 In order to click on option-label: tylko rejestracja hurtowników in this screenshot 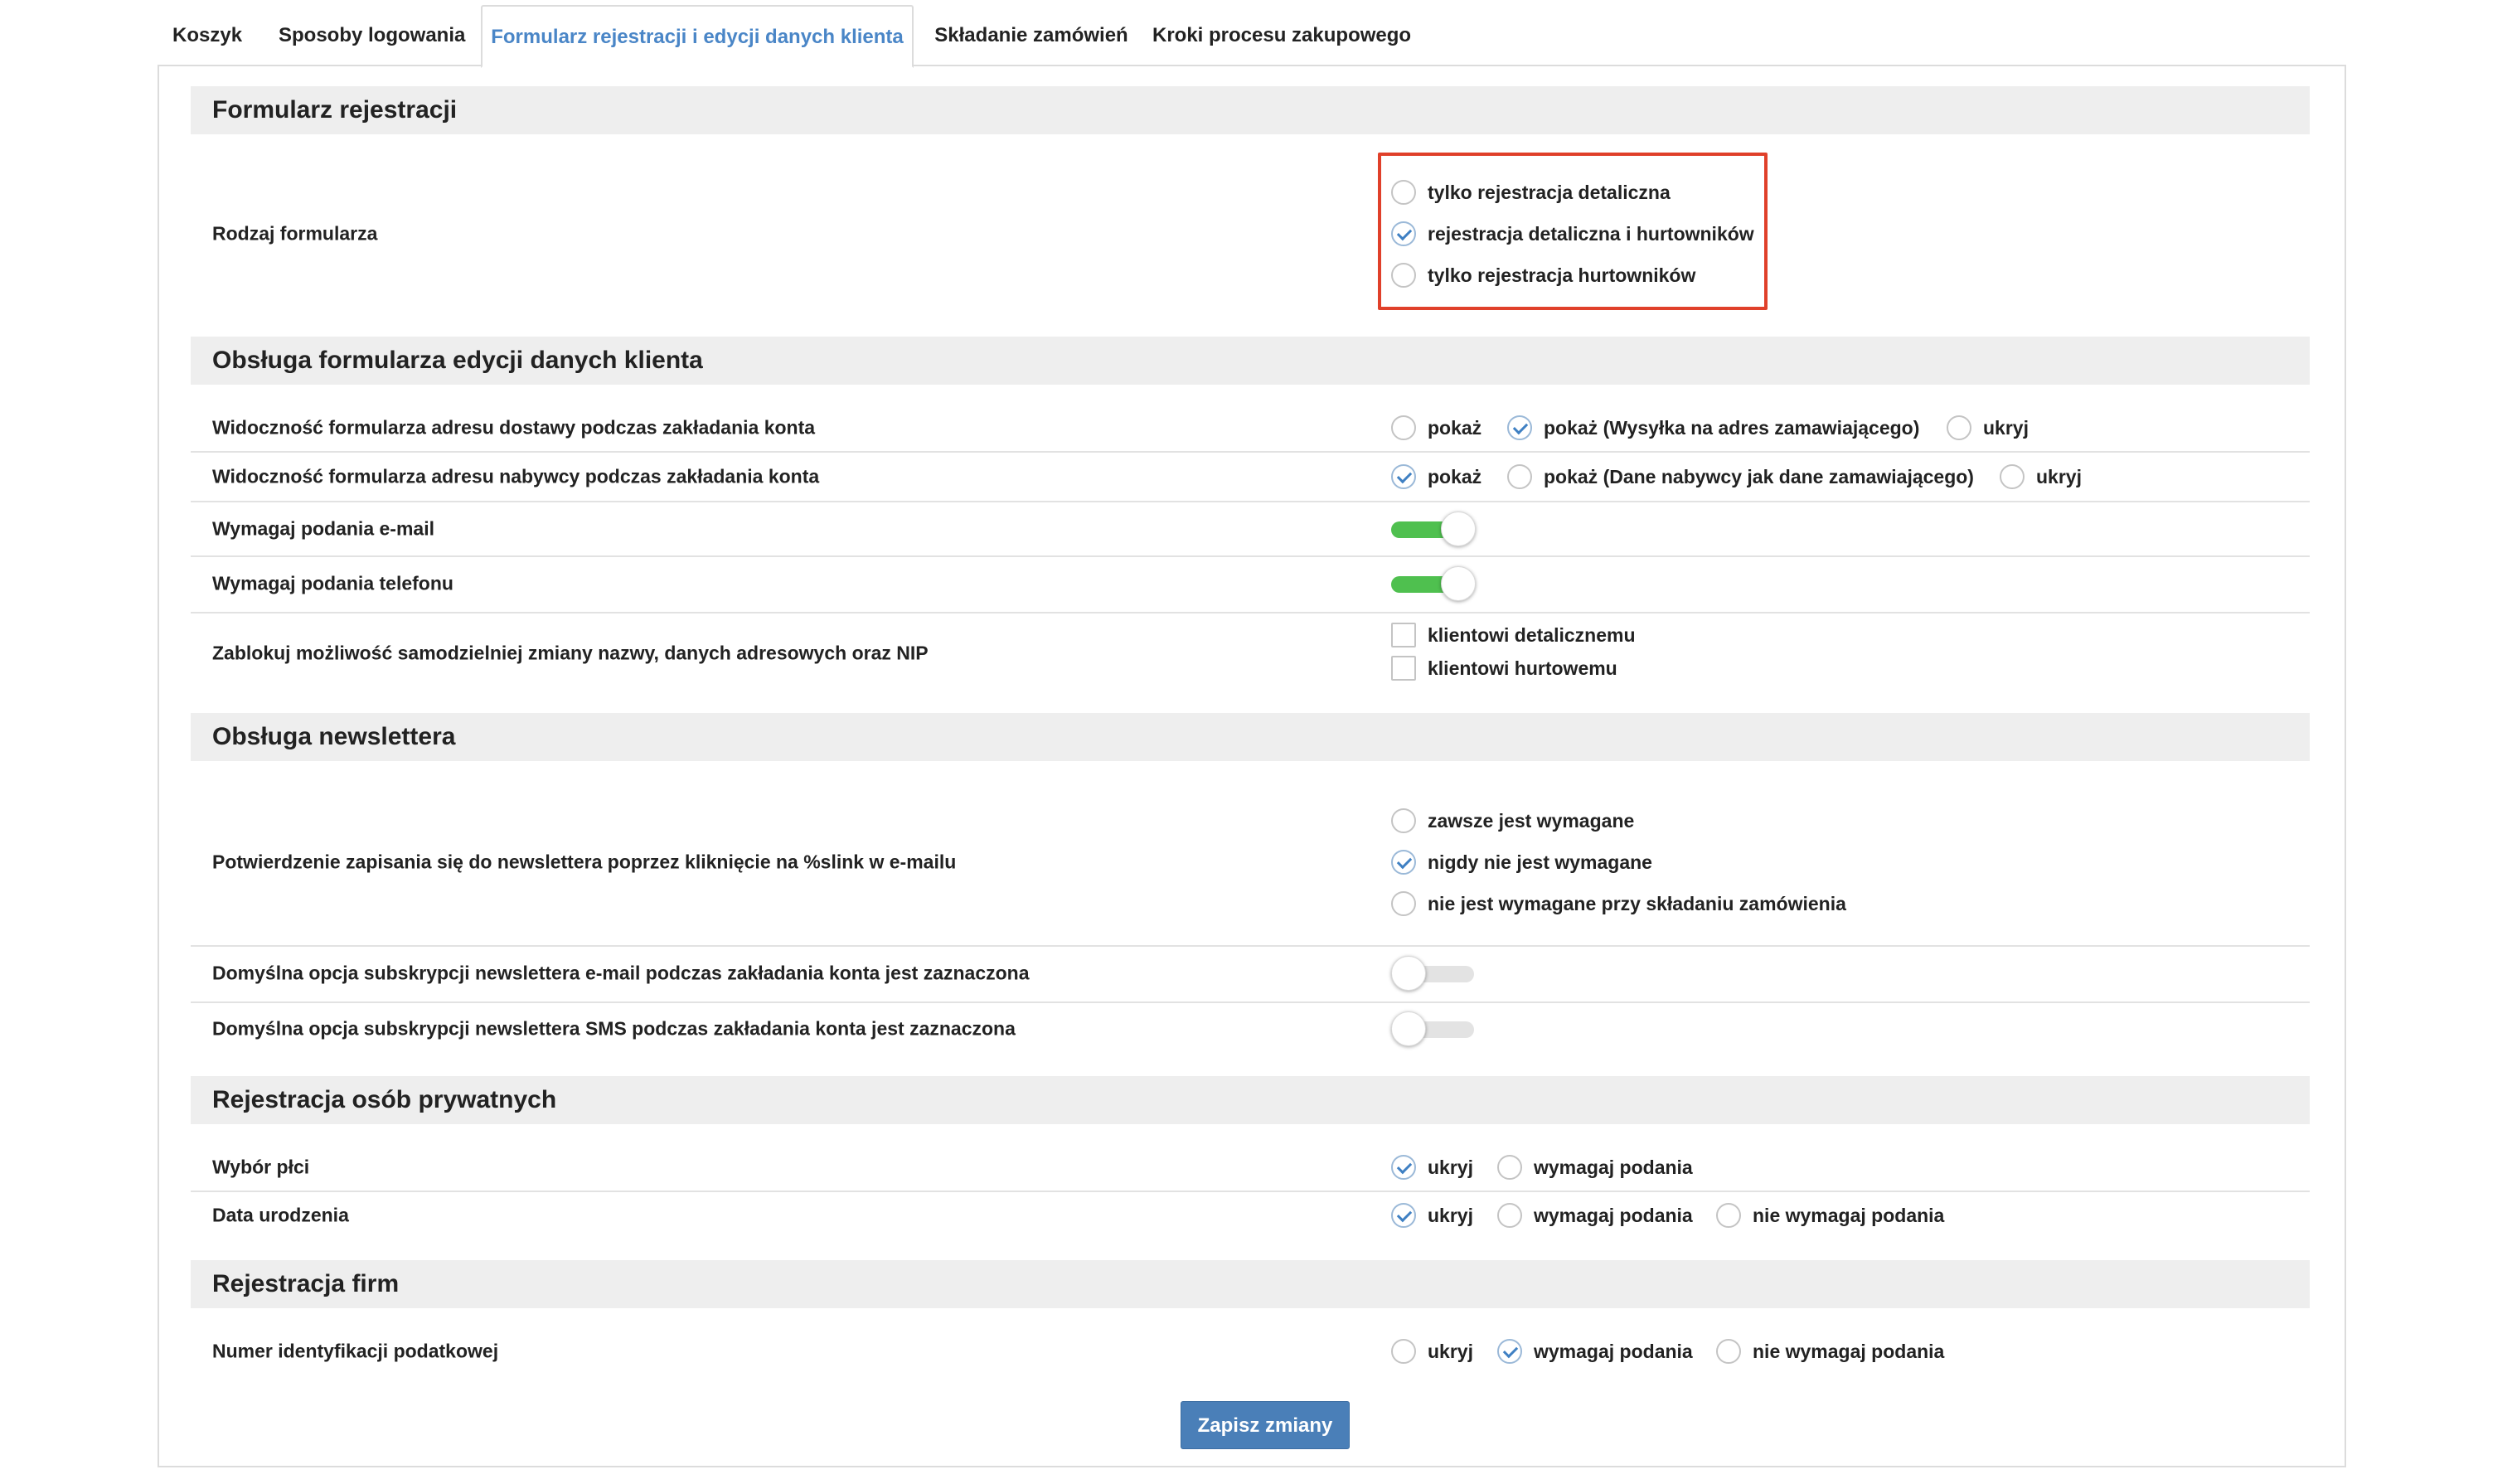, I will do `click(1562, 275)`.